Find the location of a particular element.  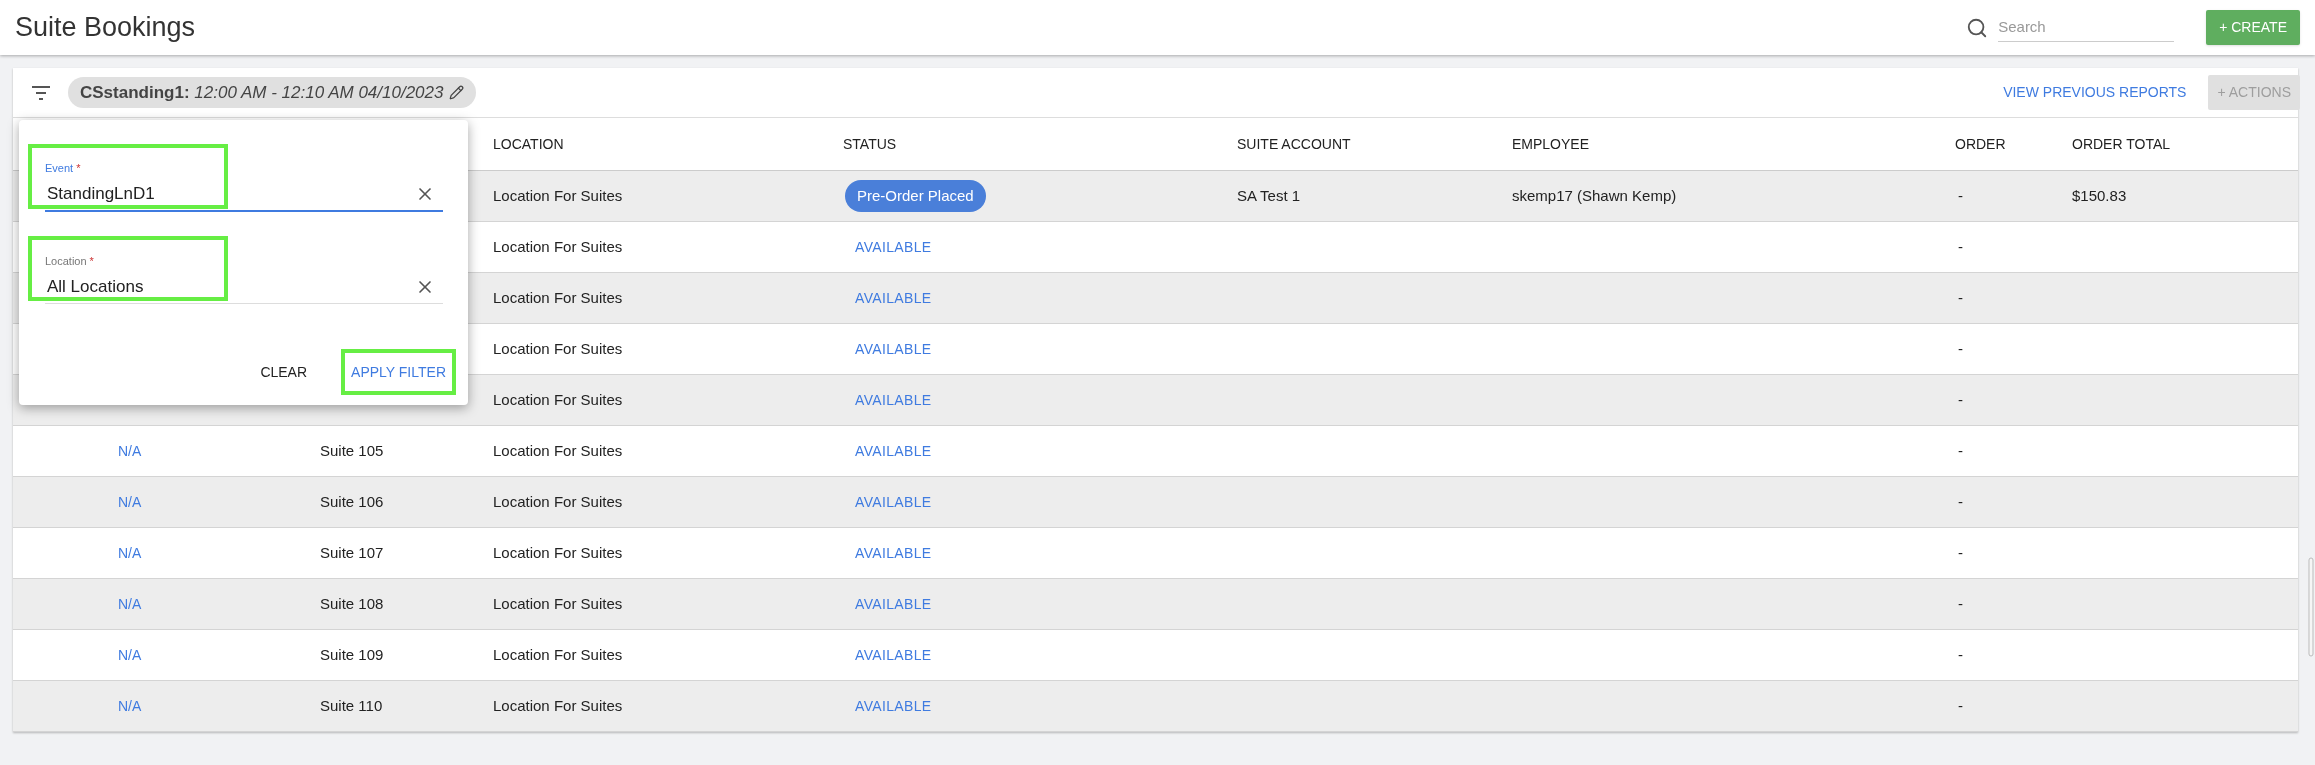

field-label: Location * is located at coordinates (69, 261).